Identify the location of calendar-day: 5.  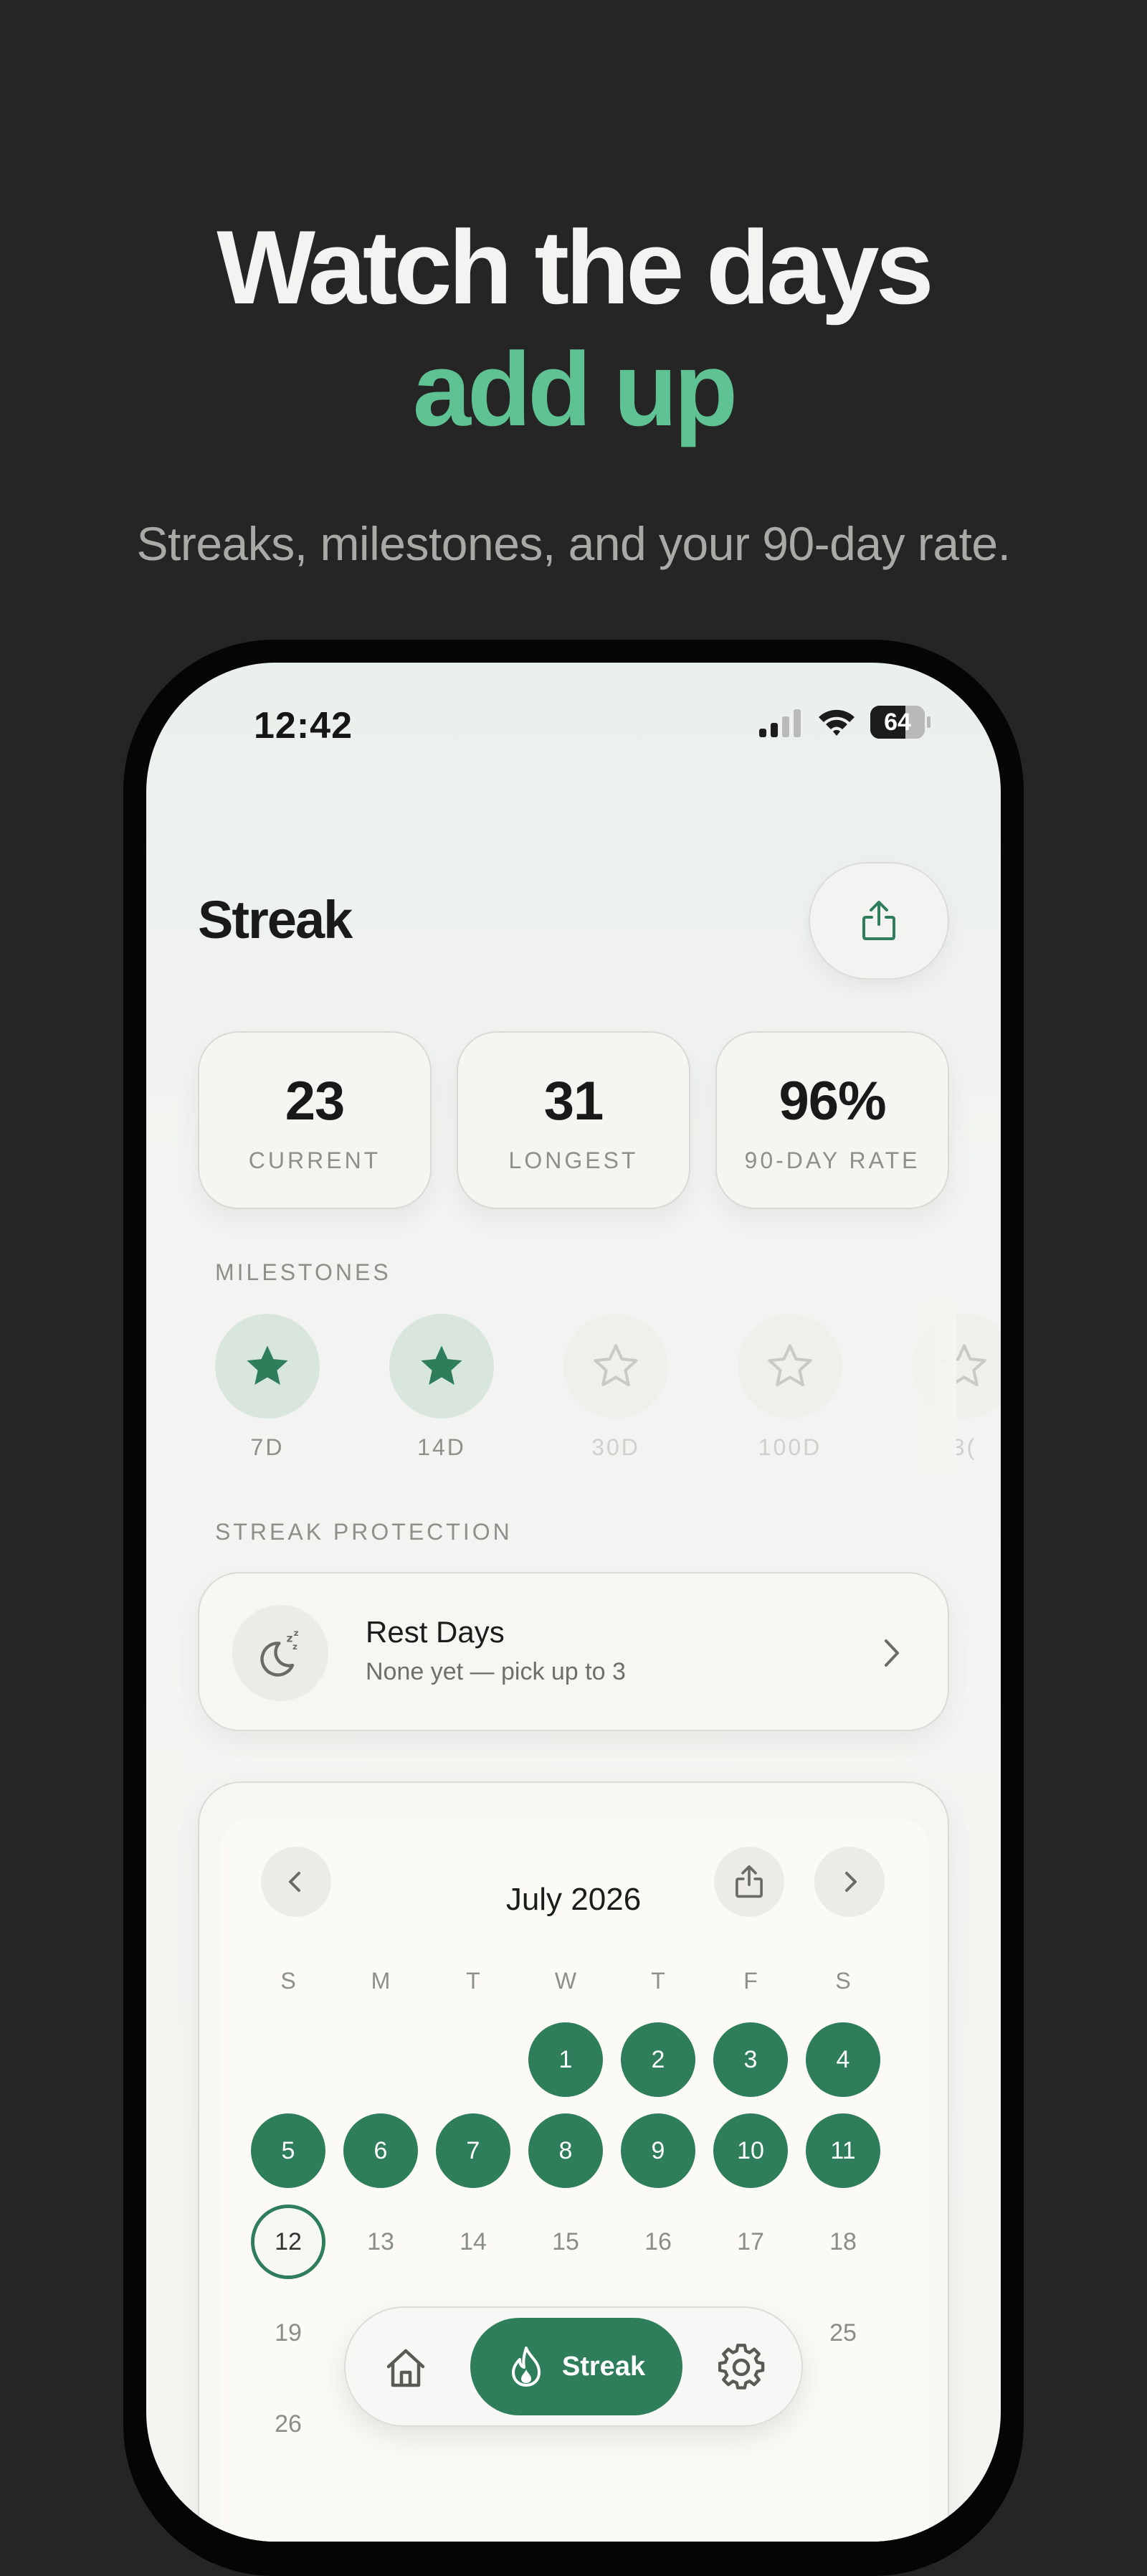
(288, 2150).